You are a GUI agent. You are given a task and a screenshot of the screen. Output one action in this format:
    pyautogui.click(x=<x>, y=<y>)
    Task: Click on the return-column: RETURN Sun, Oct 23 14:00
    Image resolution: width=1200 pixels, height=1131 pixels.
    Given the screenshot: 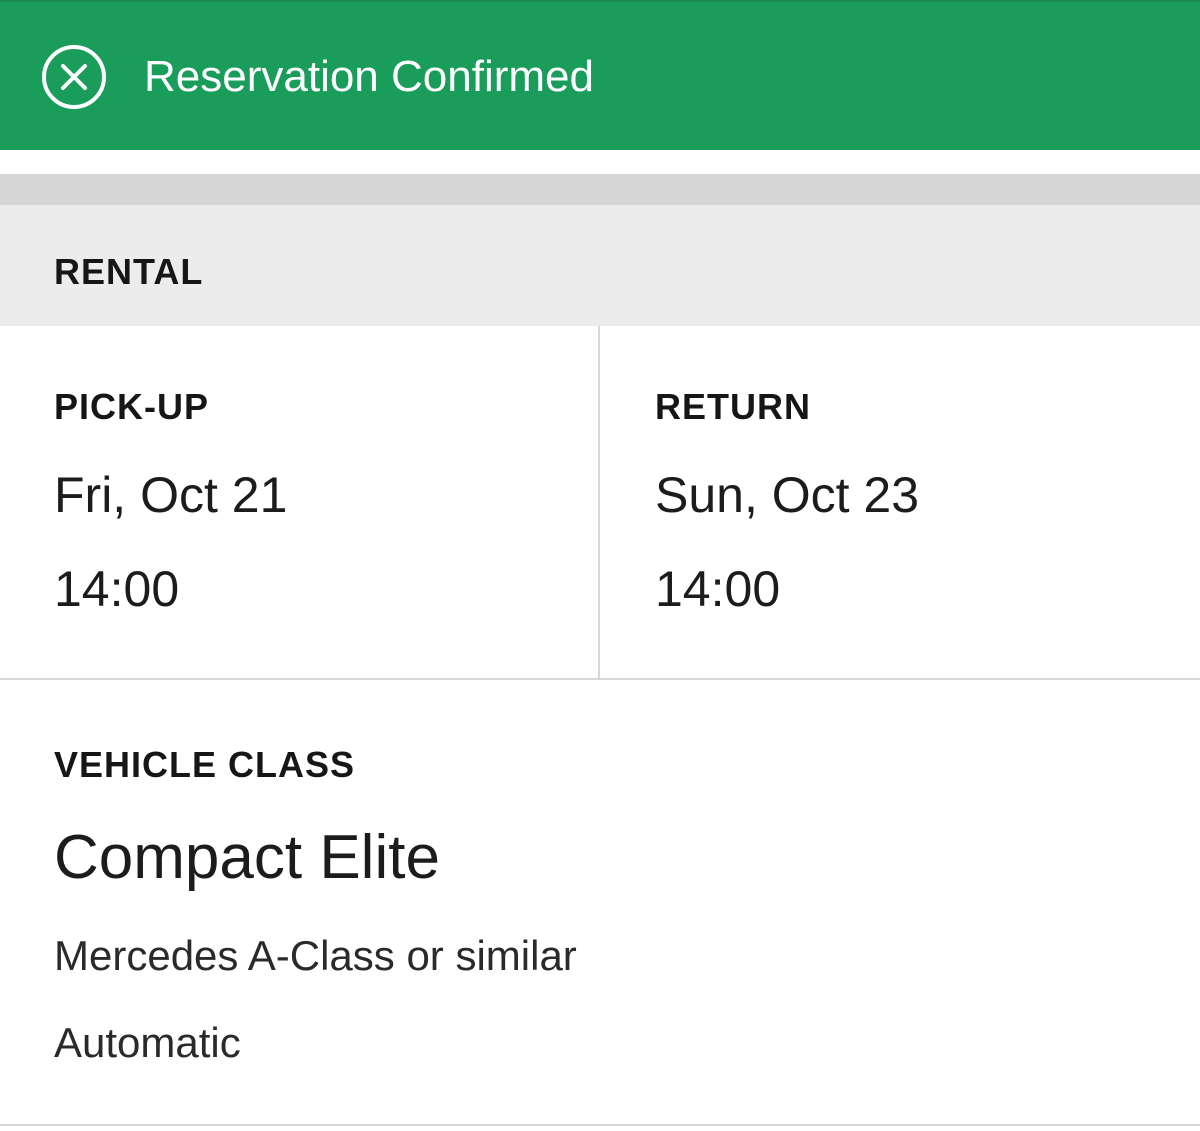 What is the action you would take?
    pyautogui.click(x=925, y=502)
    